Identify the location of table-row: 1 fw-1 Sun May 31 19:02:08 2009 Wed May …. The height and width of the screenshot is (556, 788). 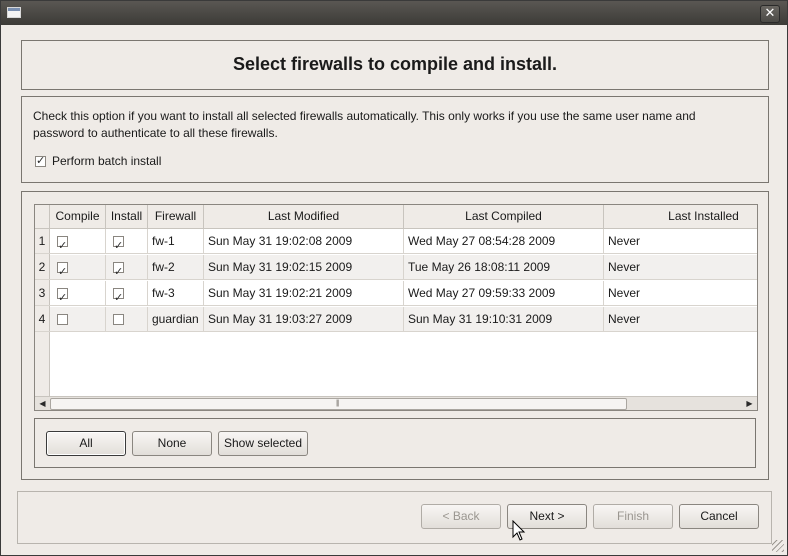
(396, 241).